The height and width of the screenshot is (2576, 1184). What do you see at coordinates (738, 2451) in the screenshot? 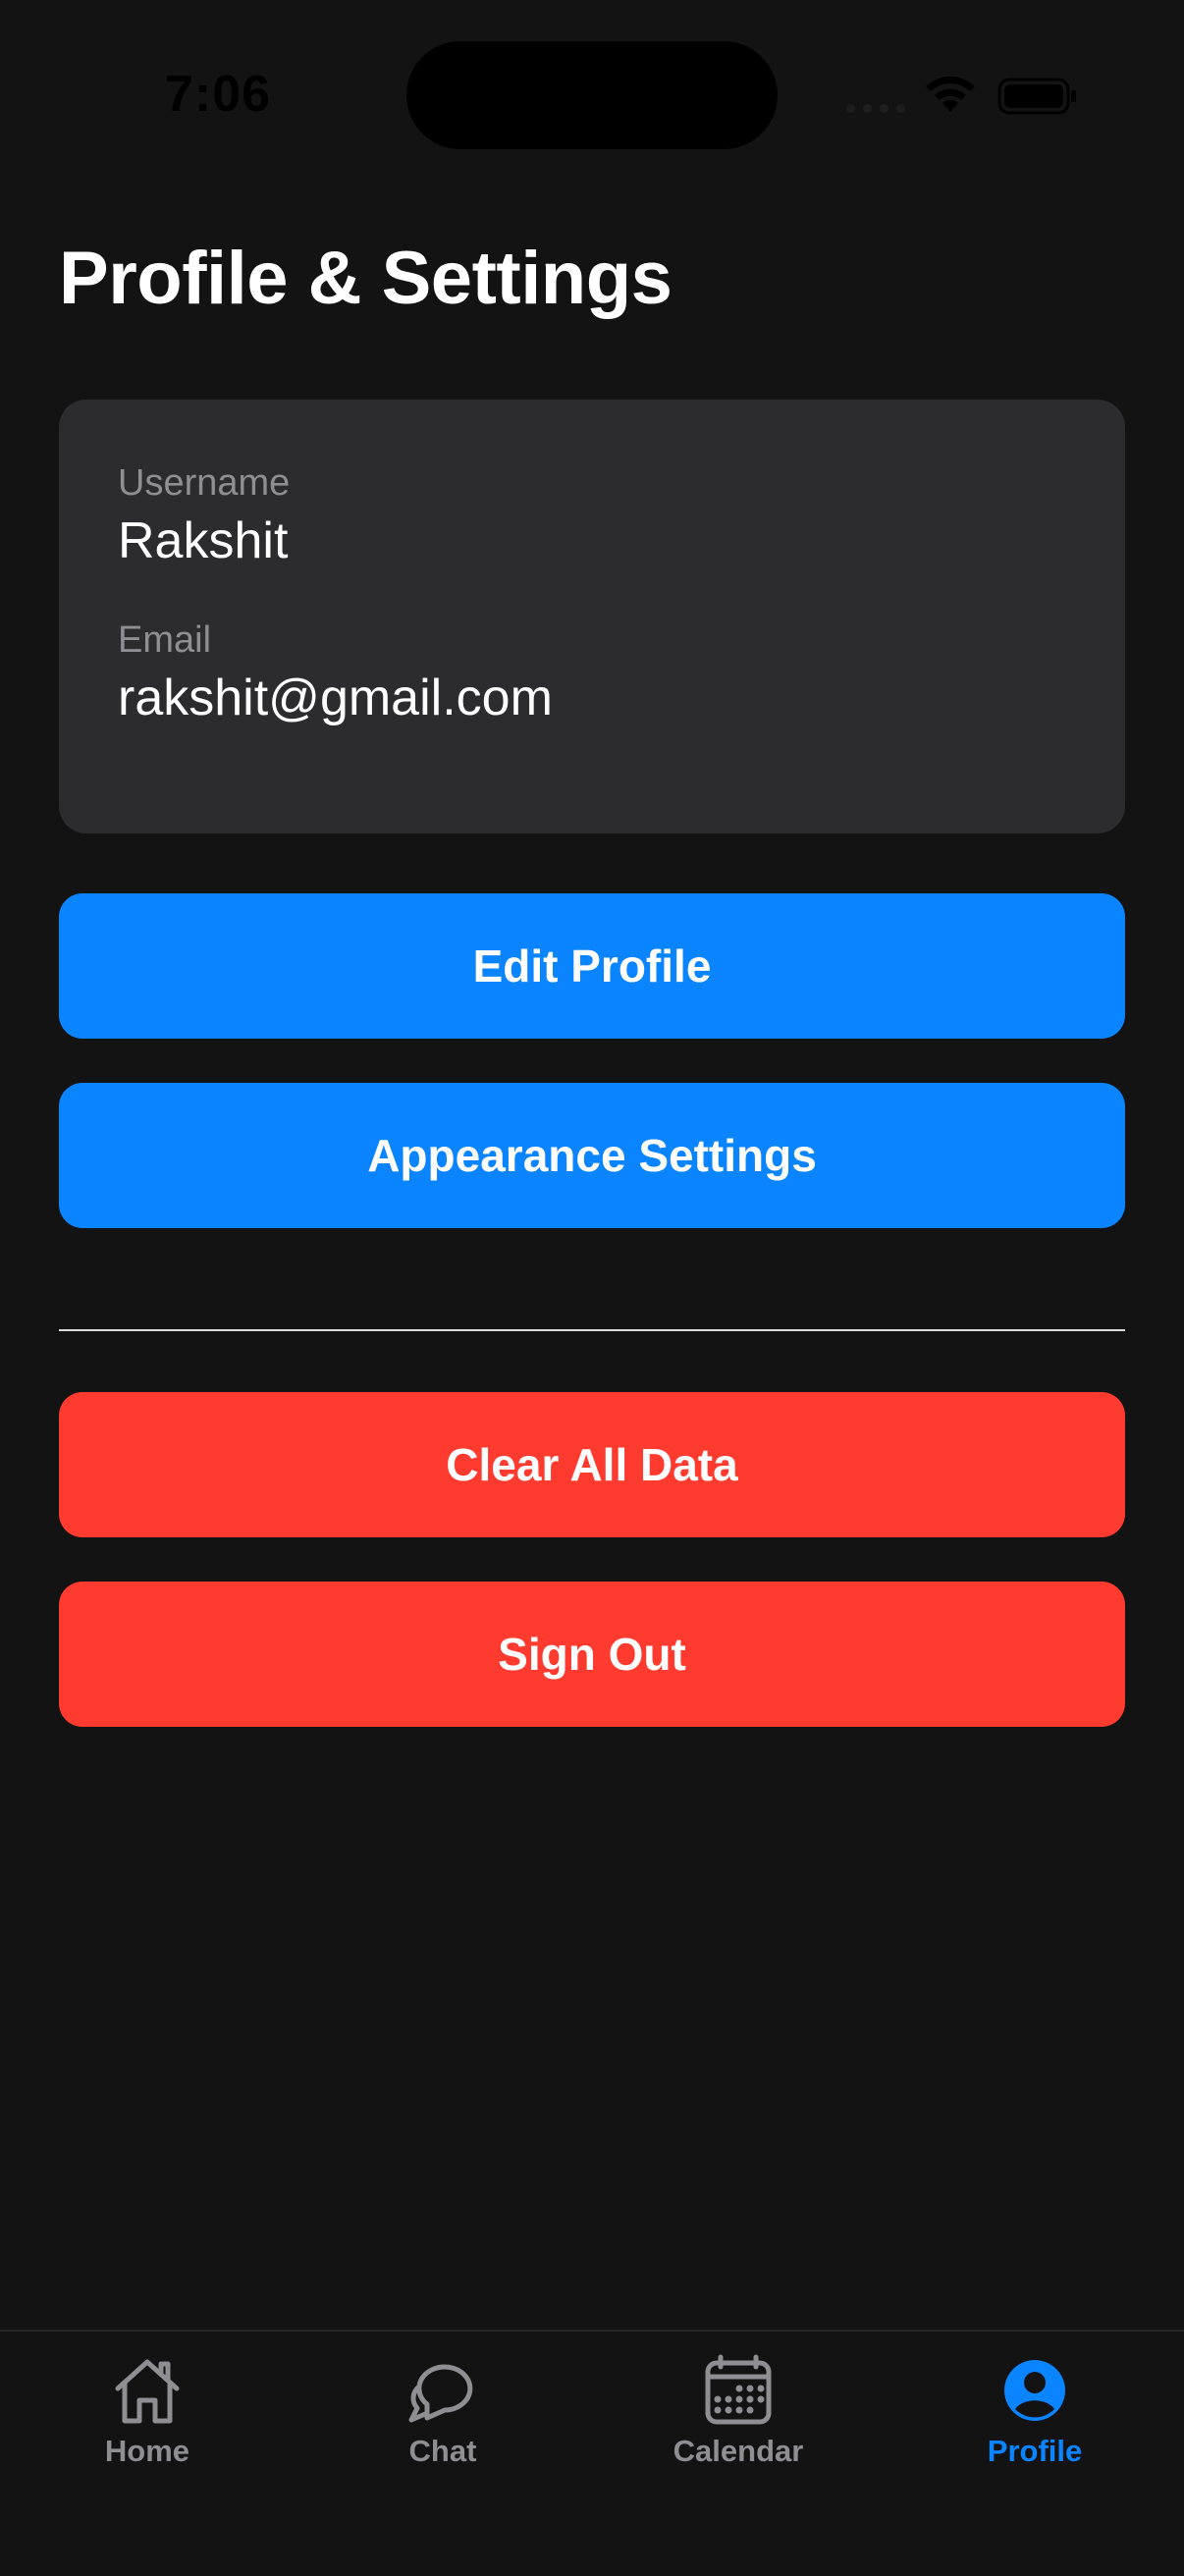
I see `tab-calendar-label: Calendar` at bounding box center [738, 2451].